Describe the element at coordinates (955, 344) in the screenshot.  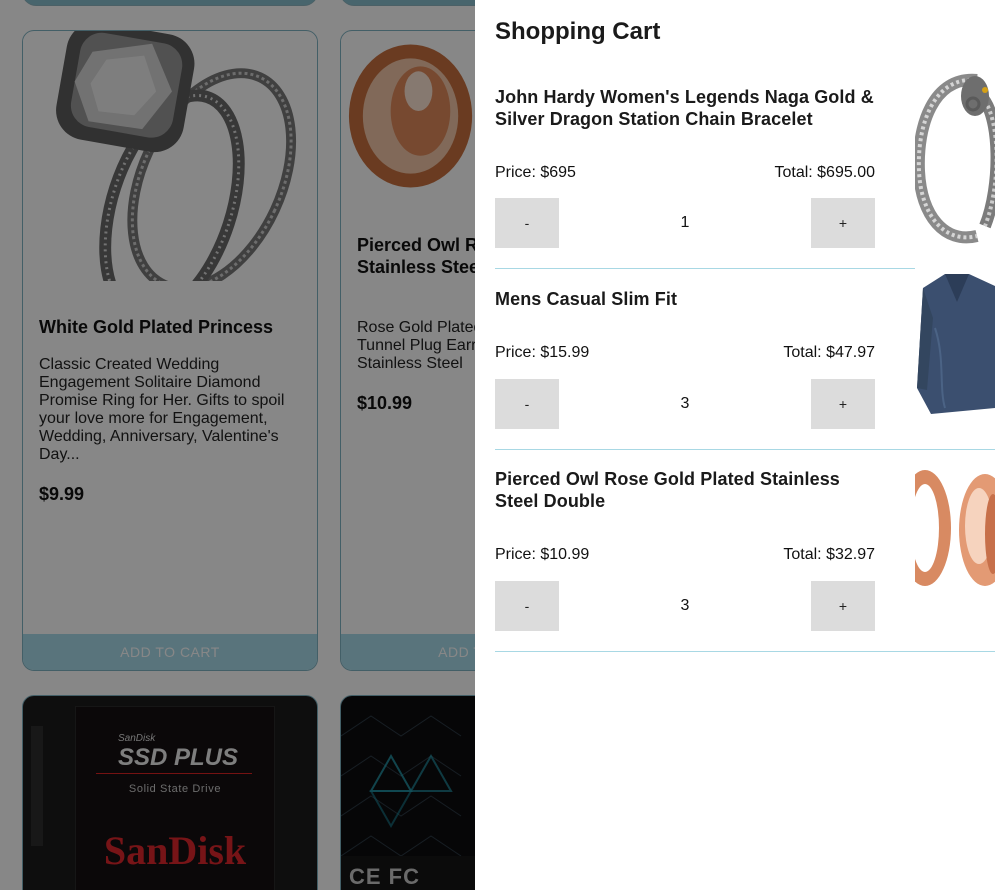
I see `shirt-thumbnail` at that location.